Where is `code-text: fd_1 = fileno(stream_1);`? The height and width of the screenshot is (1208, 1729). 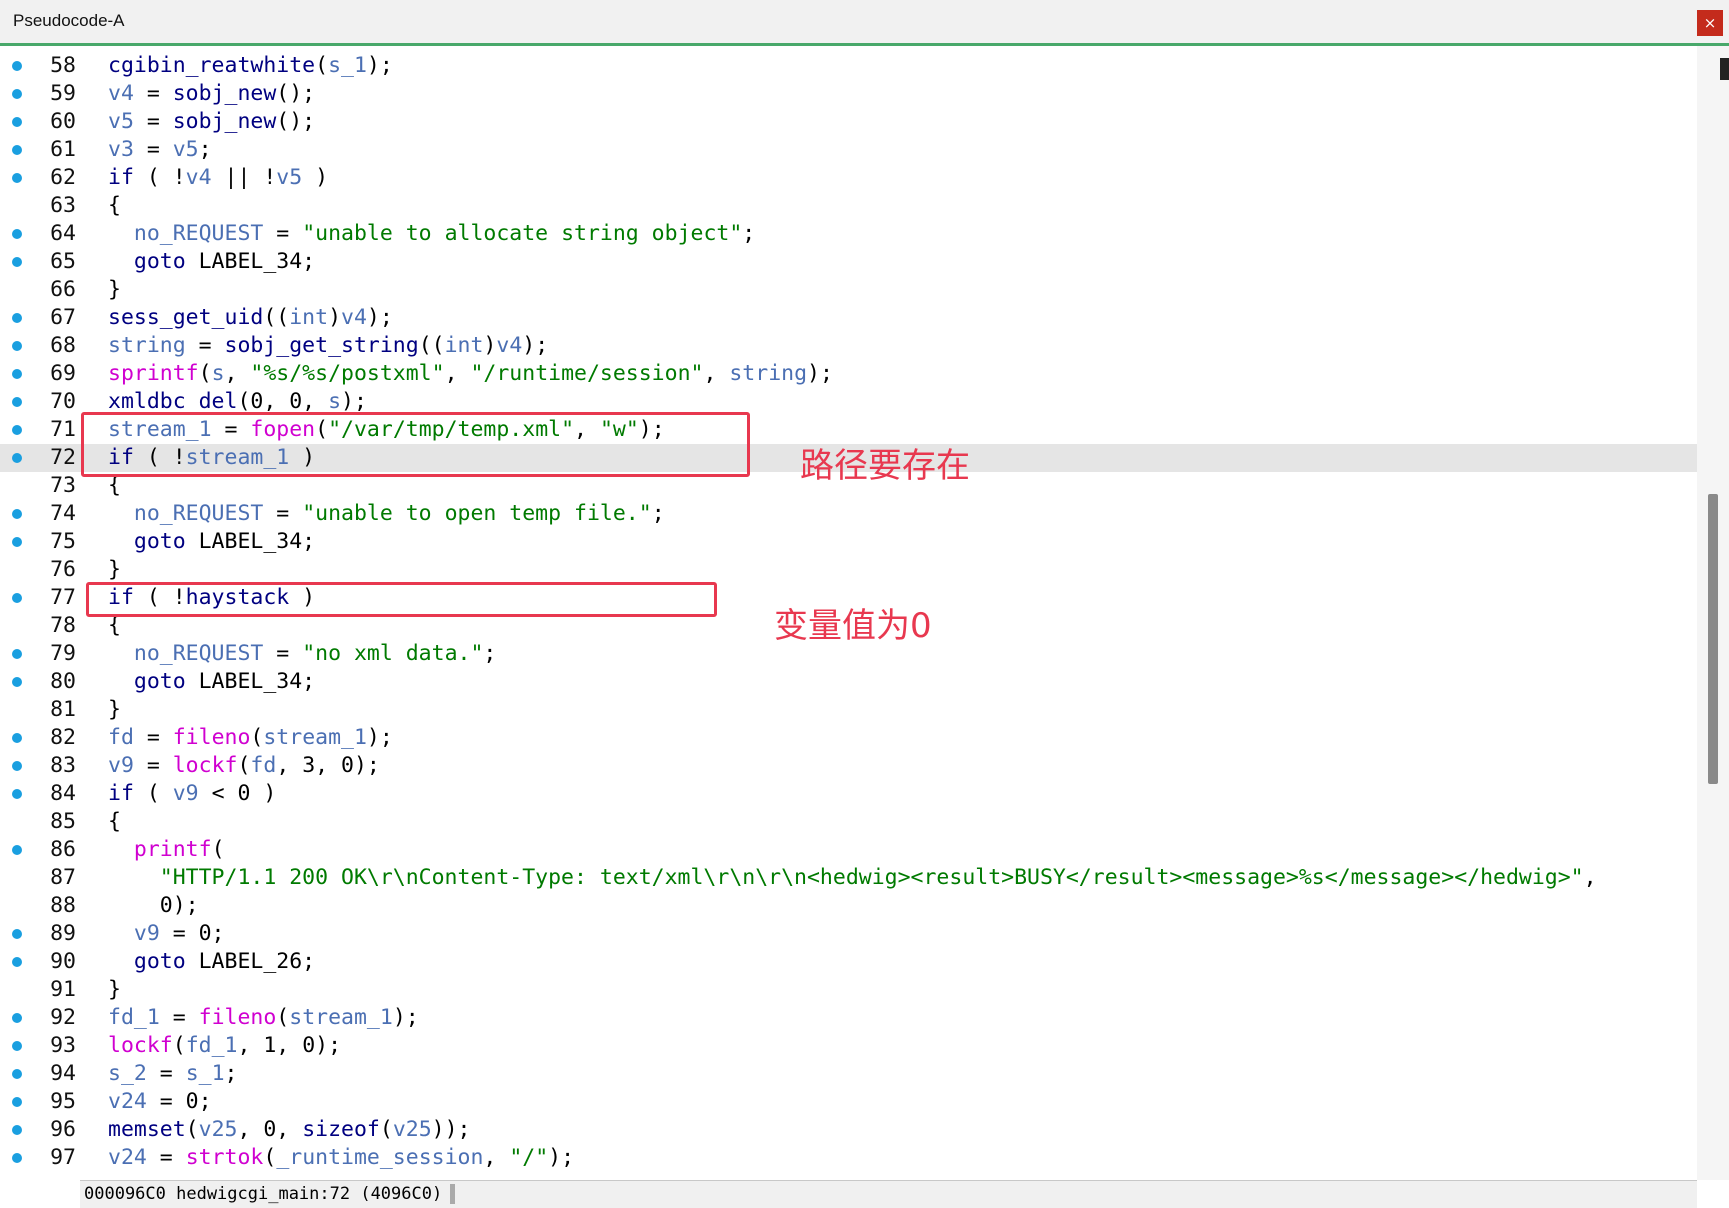
code-text: fd_1 = fileno(stream_1); is located at coordinates (263, 1018).